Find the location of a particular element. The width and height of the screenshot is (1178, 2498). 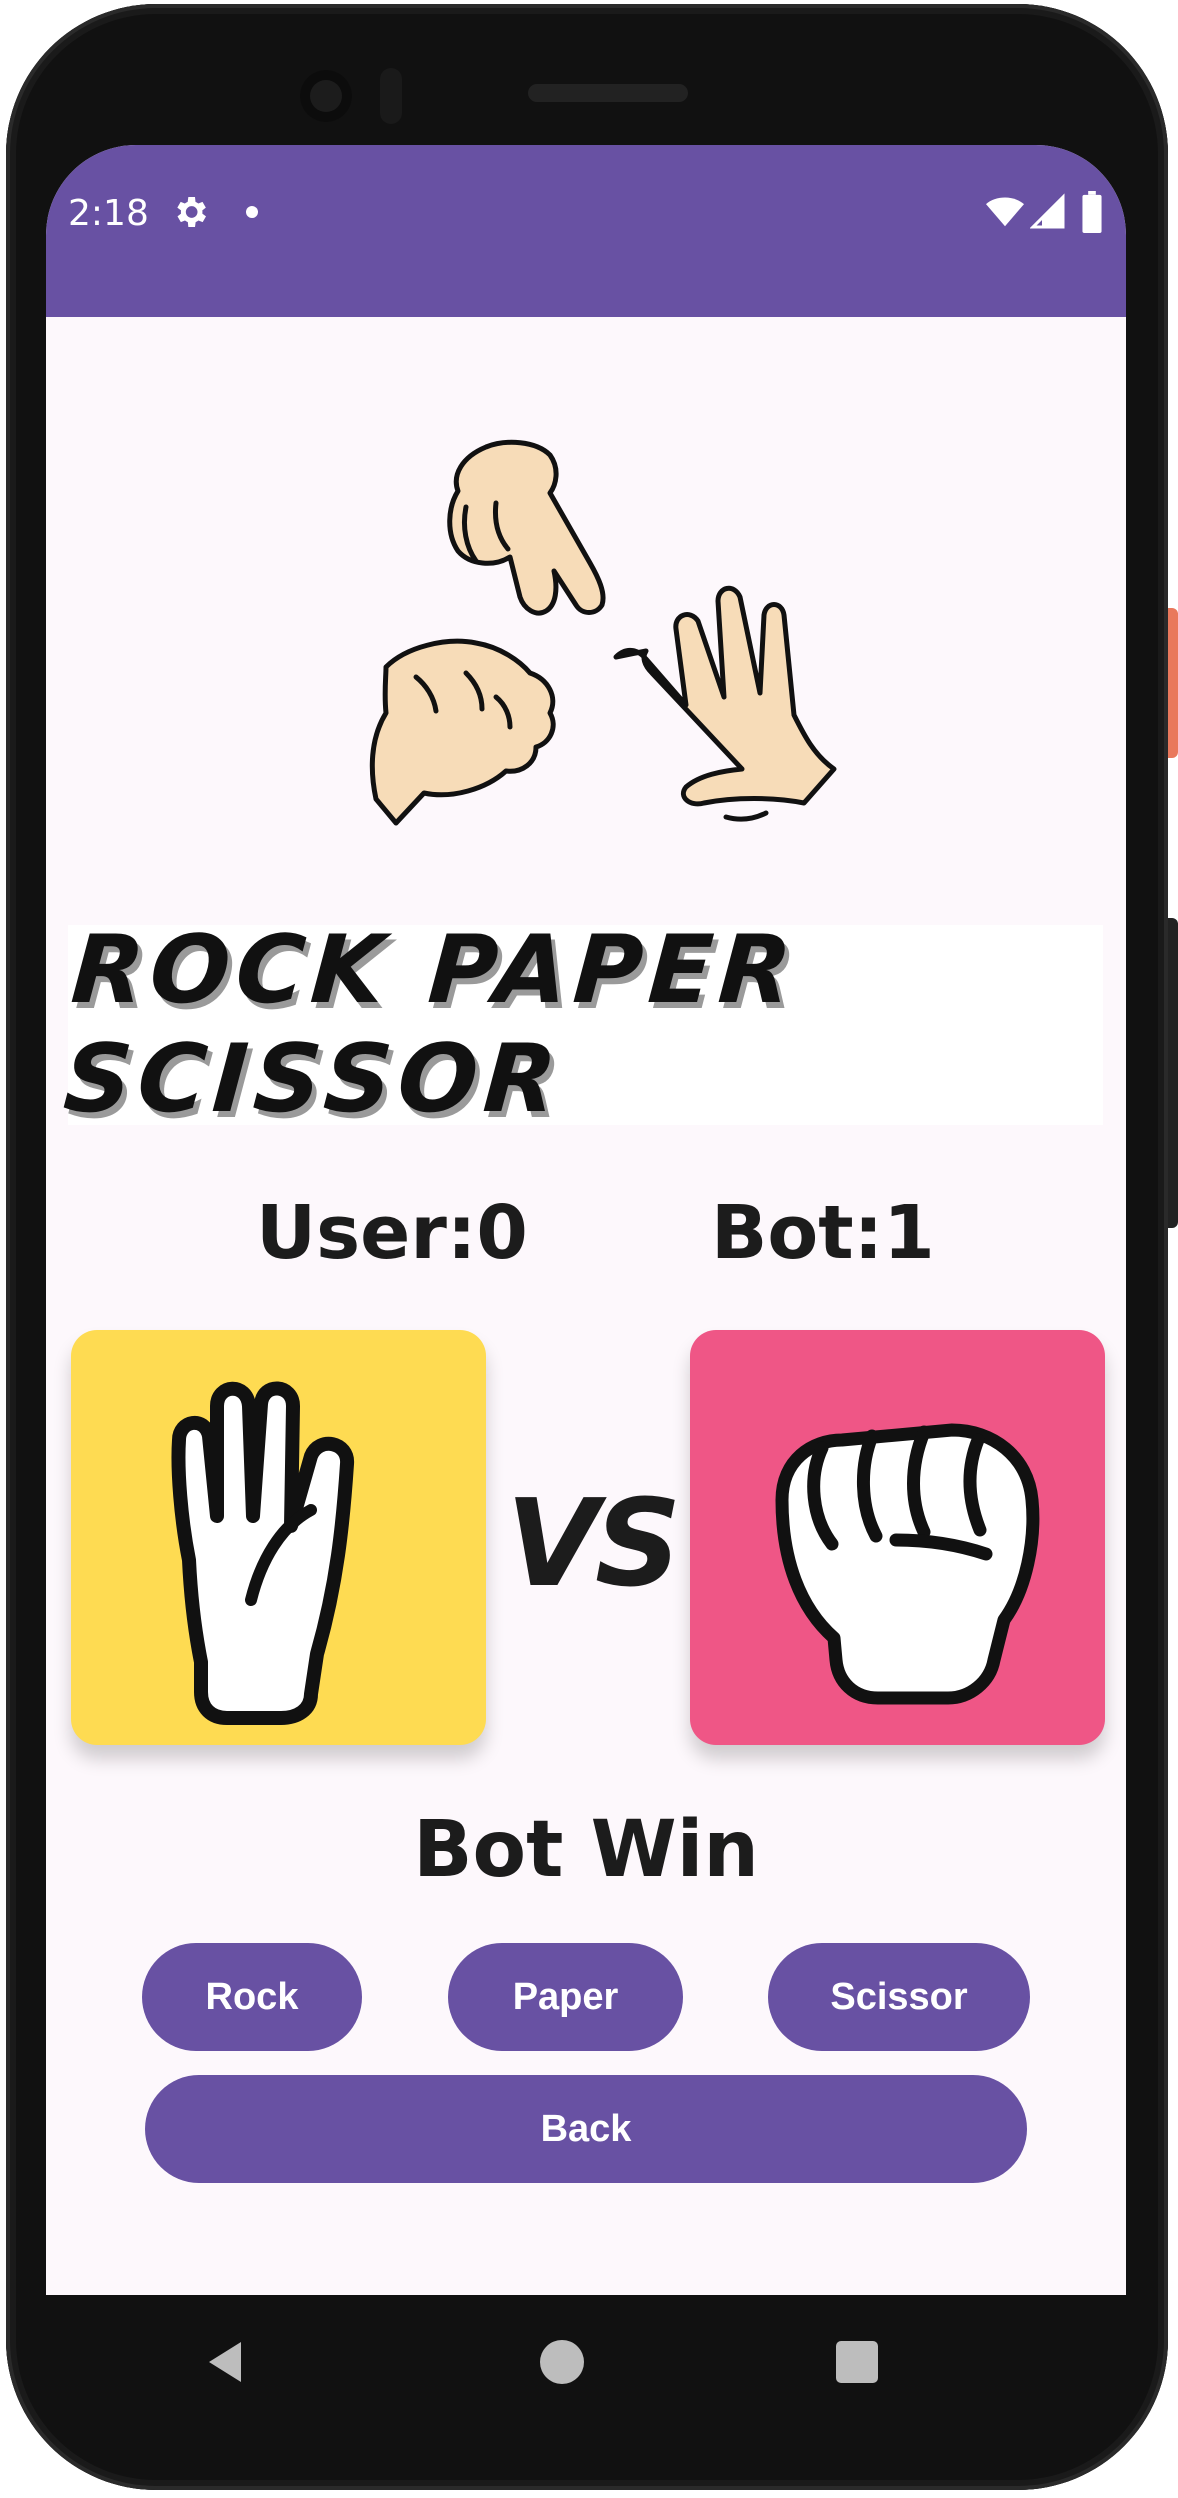

dot-icon is located at coordinates (252, 212).